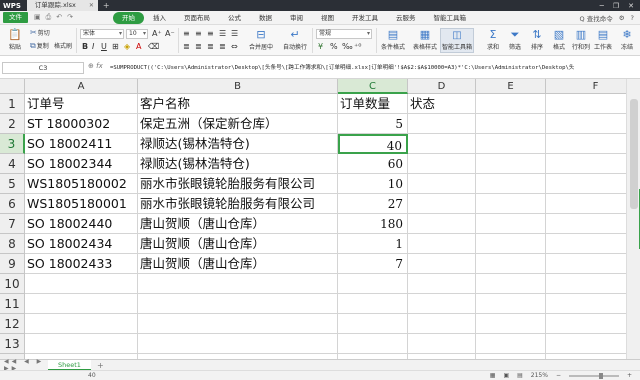  I want to click on row-header: 1, so click(12, 104).